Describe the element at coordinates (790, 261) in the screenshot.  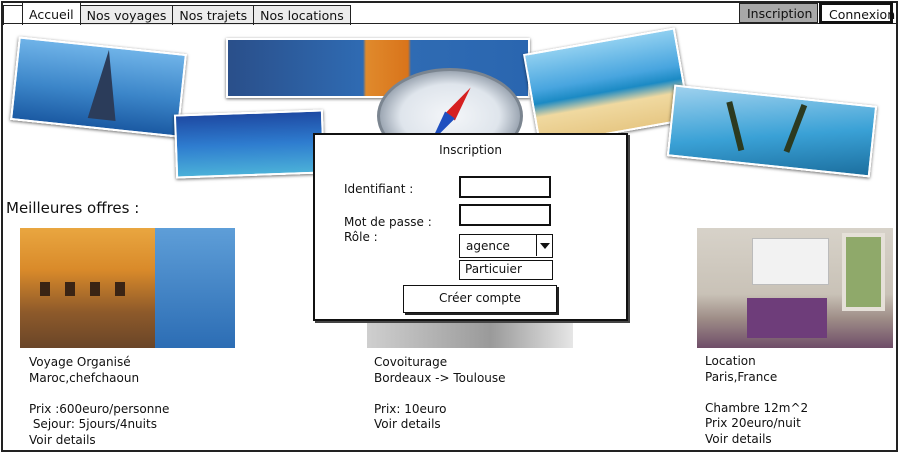
I see `headboard-shape` at that location.